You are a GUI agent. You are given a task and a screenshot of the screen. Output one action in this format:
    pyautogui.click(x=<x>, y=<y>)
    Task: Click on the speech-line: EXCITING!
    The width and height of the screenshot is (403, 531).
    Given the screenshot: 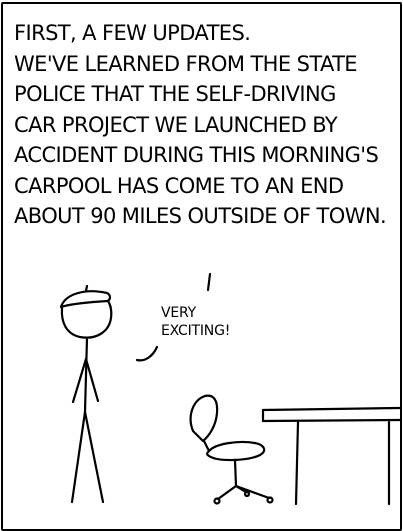 What is the action you would take?
    pyautogui.click(x=196, y=331)
    